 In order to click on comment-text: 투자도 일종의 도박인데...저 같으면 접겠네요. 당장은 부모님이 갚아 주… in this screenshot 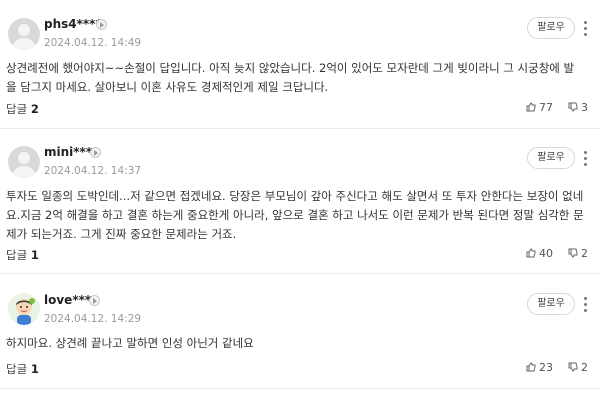, I will do `click(295, 215)`.